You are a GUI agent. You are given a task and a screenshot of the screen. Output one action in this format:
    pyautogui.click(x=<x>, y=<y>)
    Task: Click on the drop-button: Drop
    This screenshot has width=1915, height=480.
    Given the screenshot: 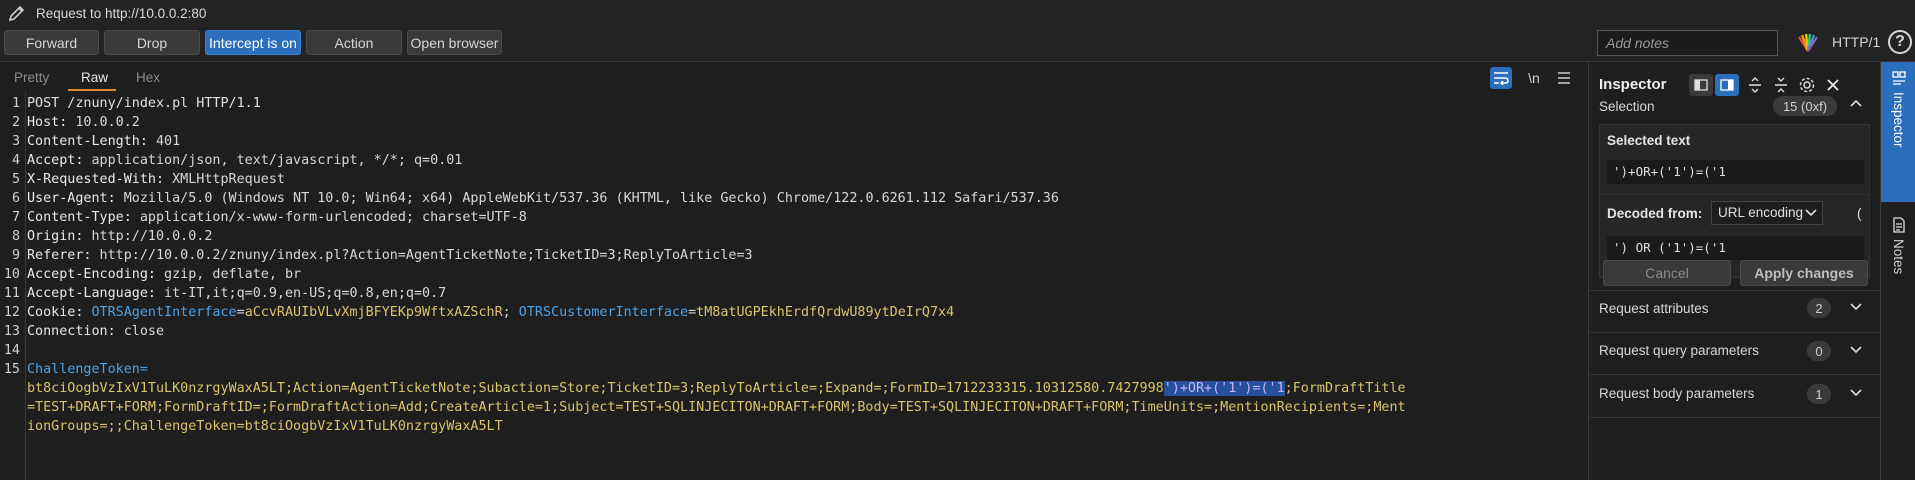 What is the action you would take?
    pyautogui.click(x=152, y=42)
    